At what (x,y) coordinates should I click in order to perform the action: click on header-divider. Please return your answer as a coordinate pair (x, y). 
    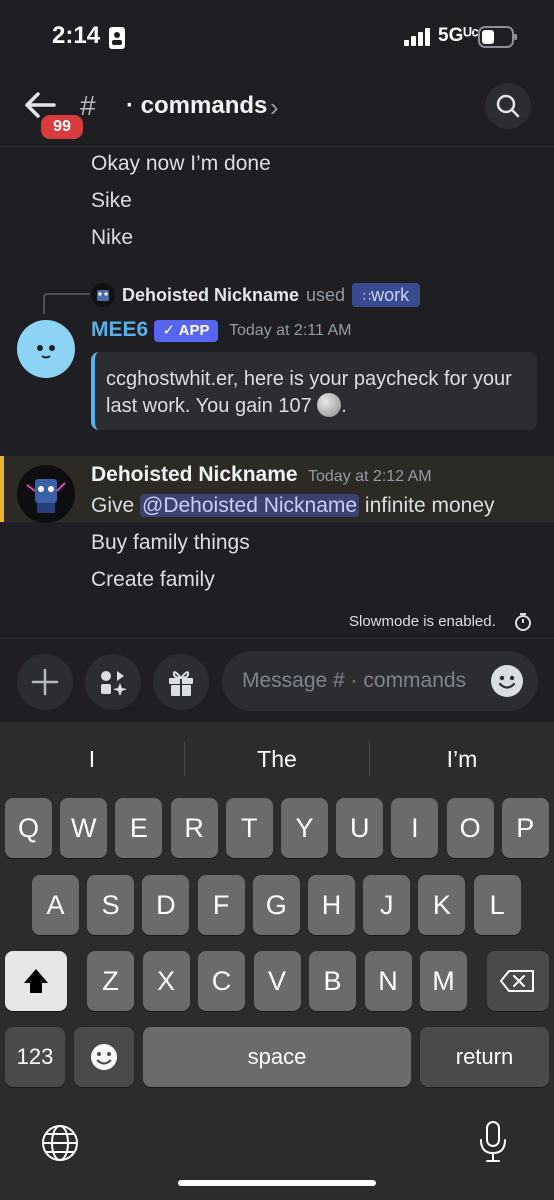
    Looking at the image, I should click on (277, 146).